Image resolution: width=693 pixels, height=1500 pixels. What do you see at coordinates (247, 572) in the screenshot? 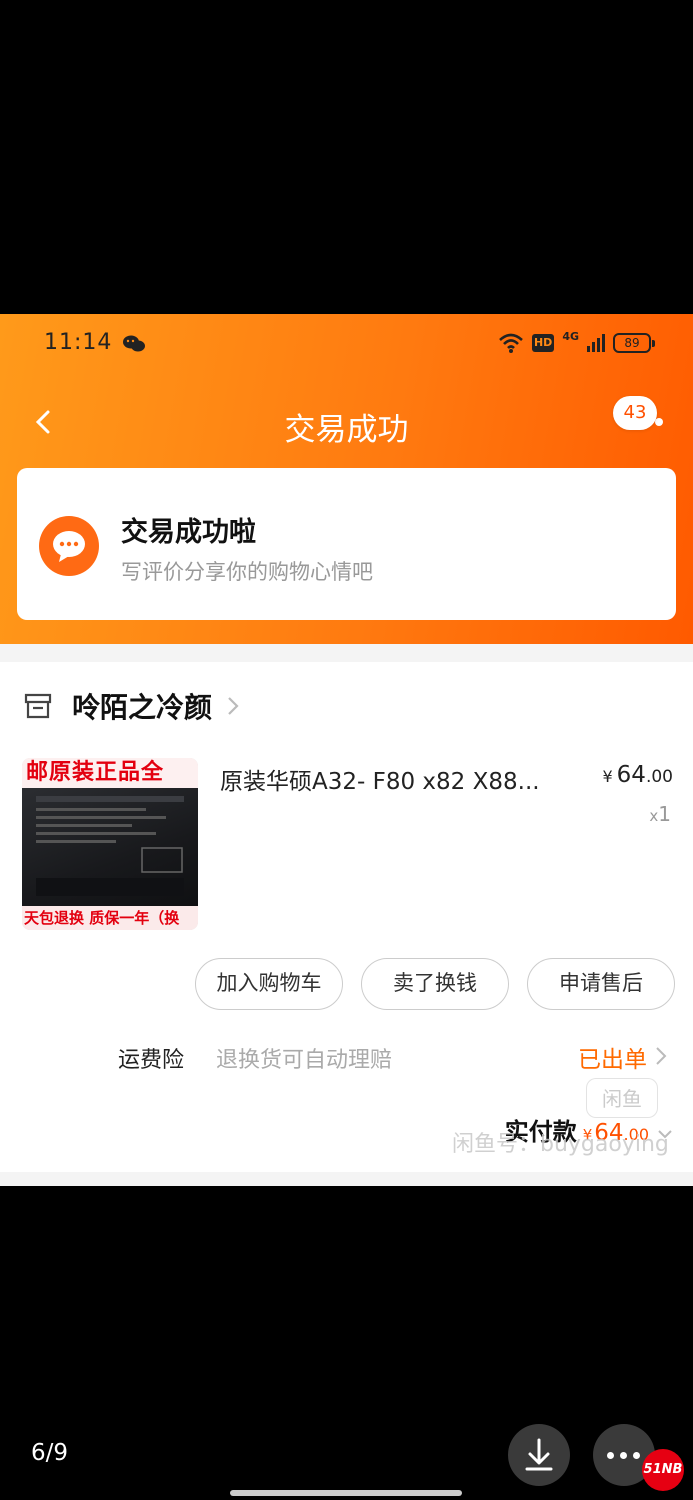
I see `success-subtitle: 写评价分享你的购物心情吧` at bounding box center [247, 572].